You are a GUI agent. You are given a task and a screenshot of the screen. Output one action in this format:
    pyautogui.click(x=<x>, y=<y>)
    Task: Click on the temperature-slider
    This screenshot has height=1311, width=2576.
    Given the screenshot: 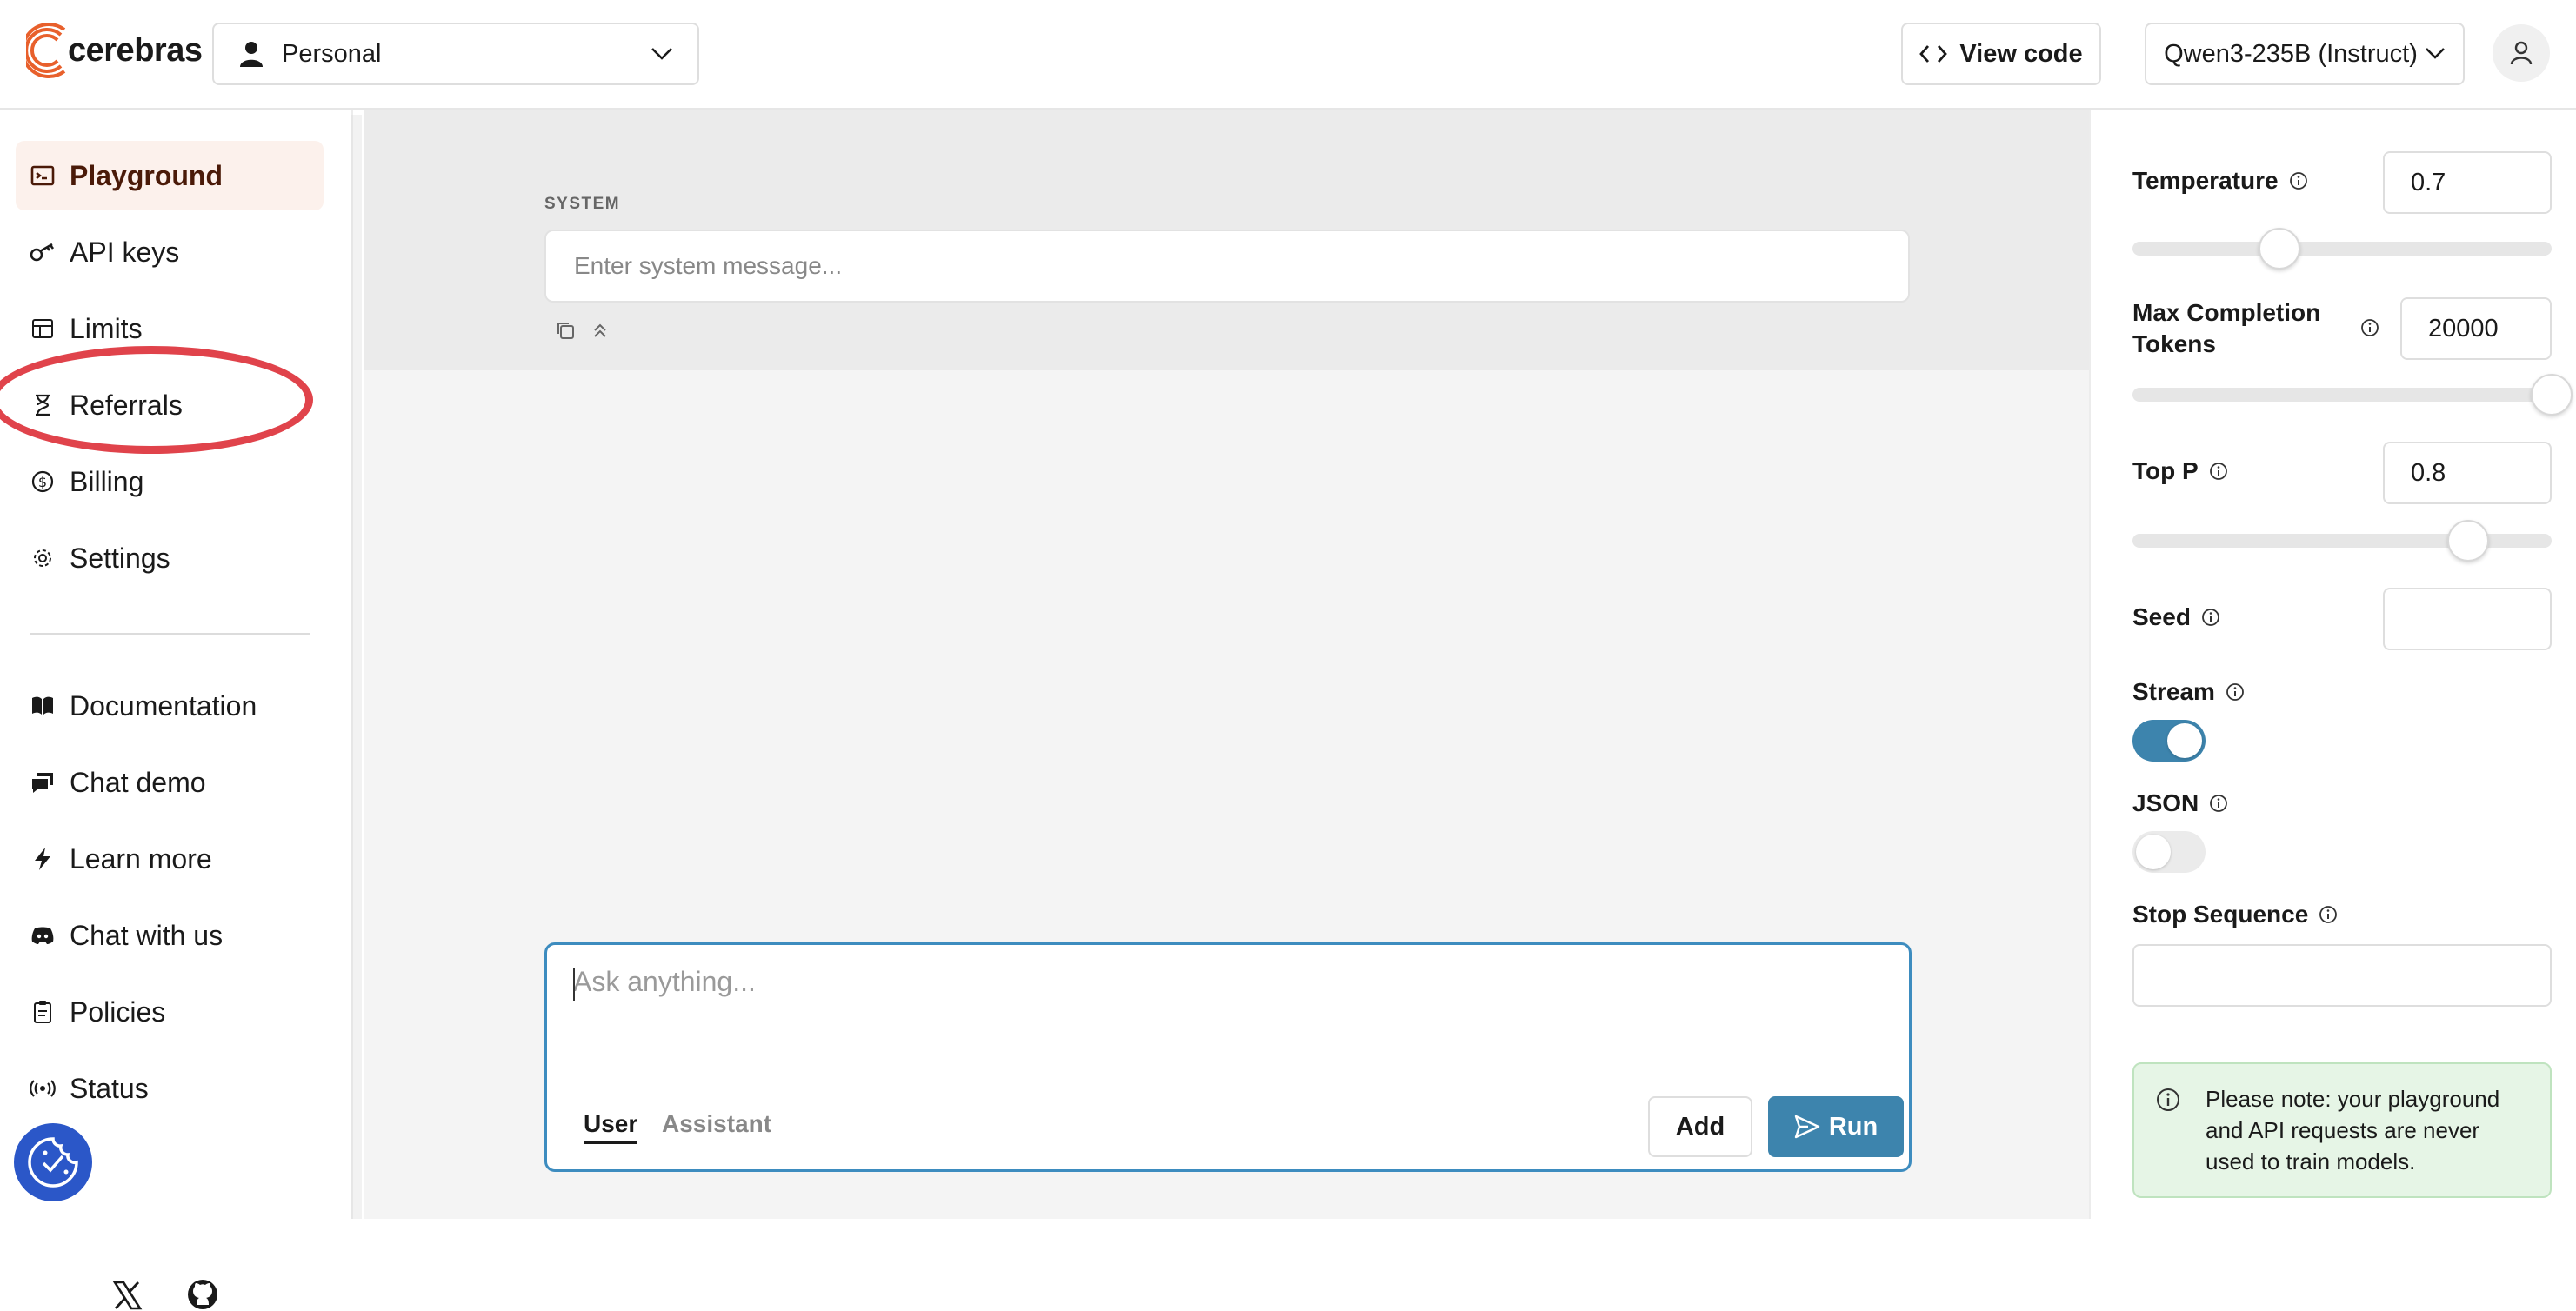 What is the action you would take?
    pyautogui.click(x=2342, y=249)
    